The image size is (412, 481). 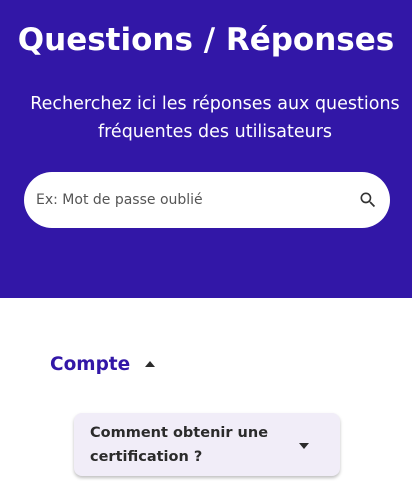 What do you see at coordinates (90, 364) in the screenshot?
I see `section-label: Compte` at bounding box center [90, 364].